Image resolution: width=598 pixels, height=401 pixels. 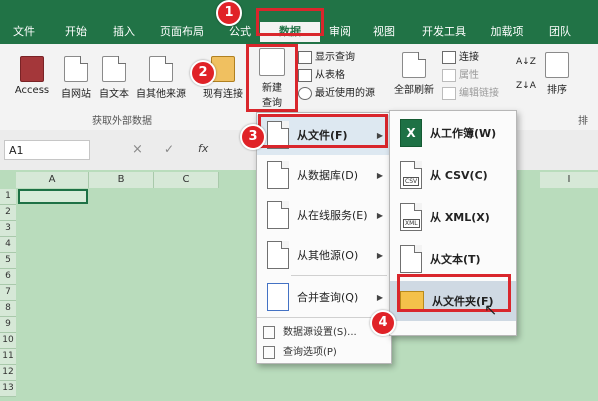 I want to click on access-icon, so click(x=32, y=69).